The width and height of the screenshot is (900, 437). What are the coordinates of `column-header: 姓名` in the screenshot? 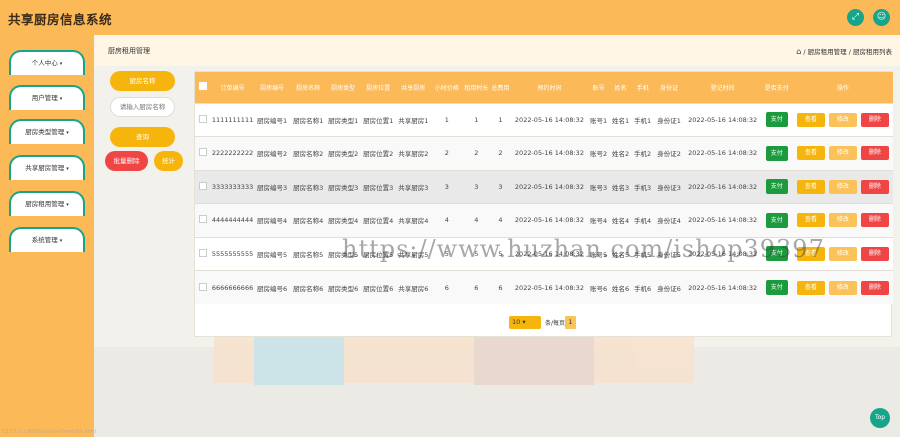 It's located at (621, 87).